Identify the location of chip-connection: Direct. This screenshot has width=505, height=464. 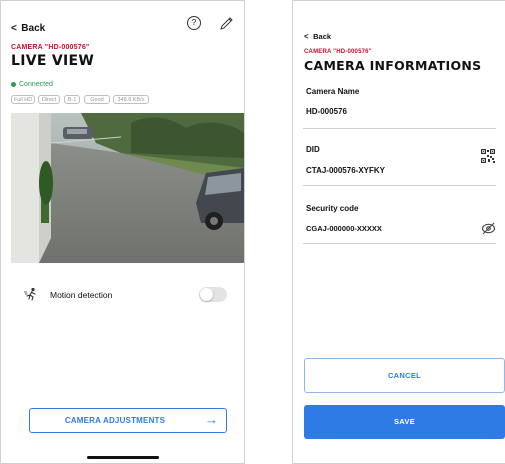
(49, 99).